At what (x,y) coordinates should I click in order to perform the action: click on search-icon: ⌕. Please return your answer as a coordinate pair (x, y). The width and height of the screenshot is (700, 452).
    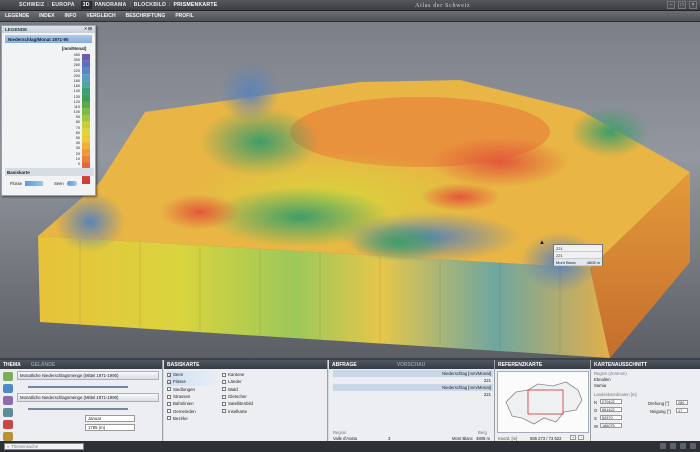
    Looking at the image, I should click on (8, 446).